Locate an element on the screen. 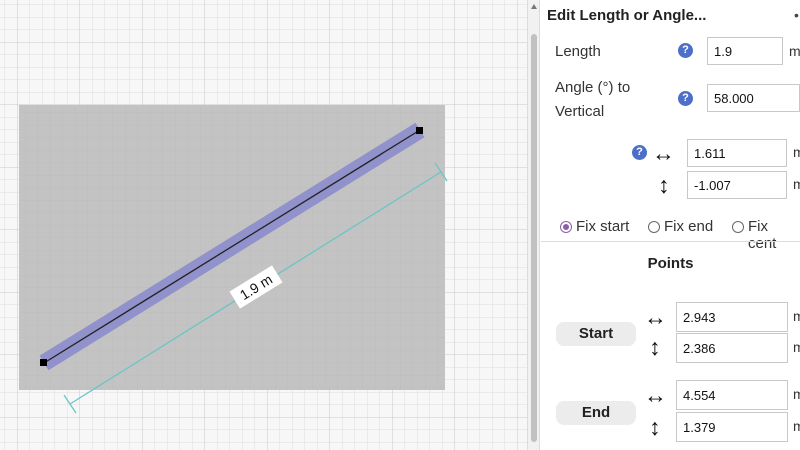  dx-unit: m is located at coordinates (796, 152).